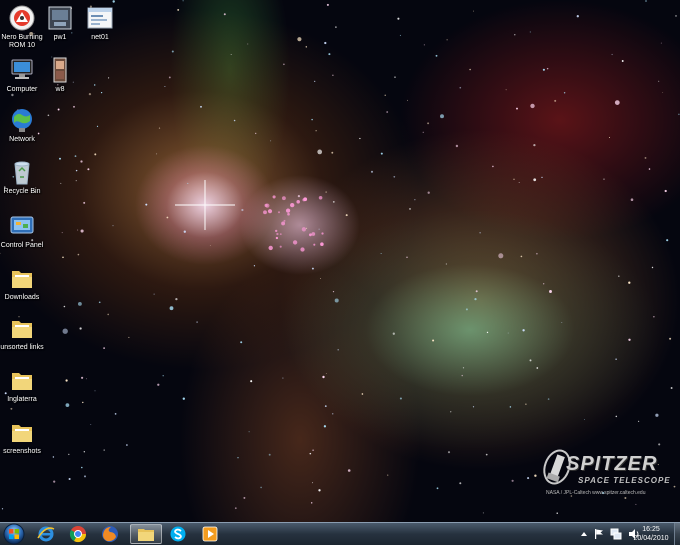 The width and height of the screenshot is (680, 550). I want to click on recycle-bin-icon, so click(22, 173).